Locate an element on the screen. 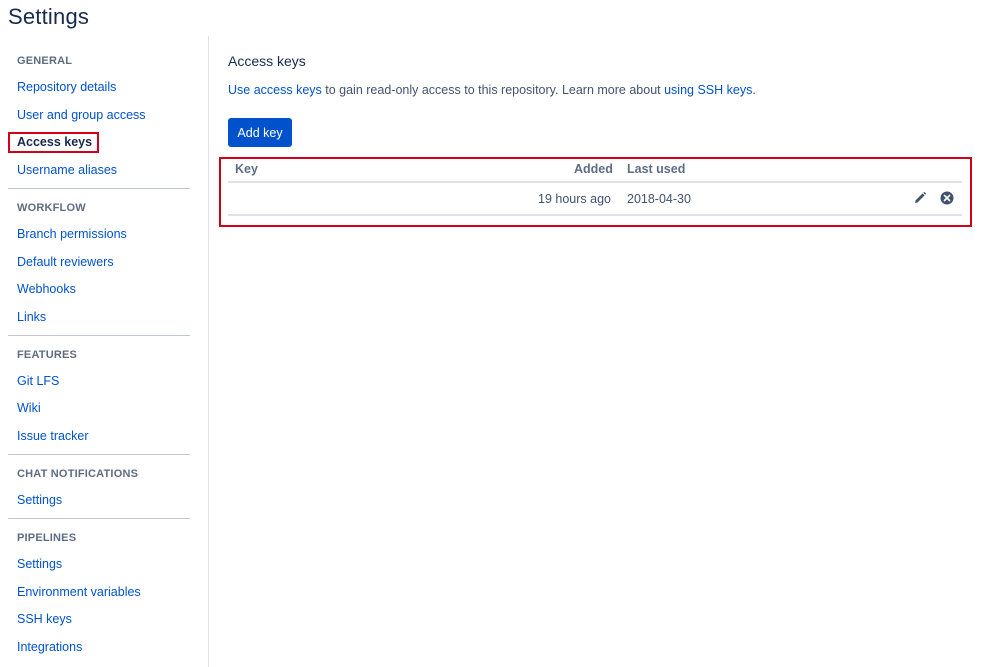 The image size is (999, 667). column-header-added: Added is located at coordinates (593, 169).